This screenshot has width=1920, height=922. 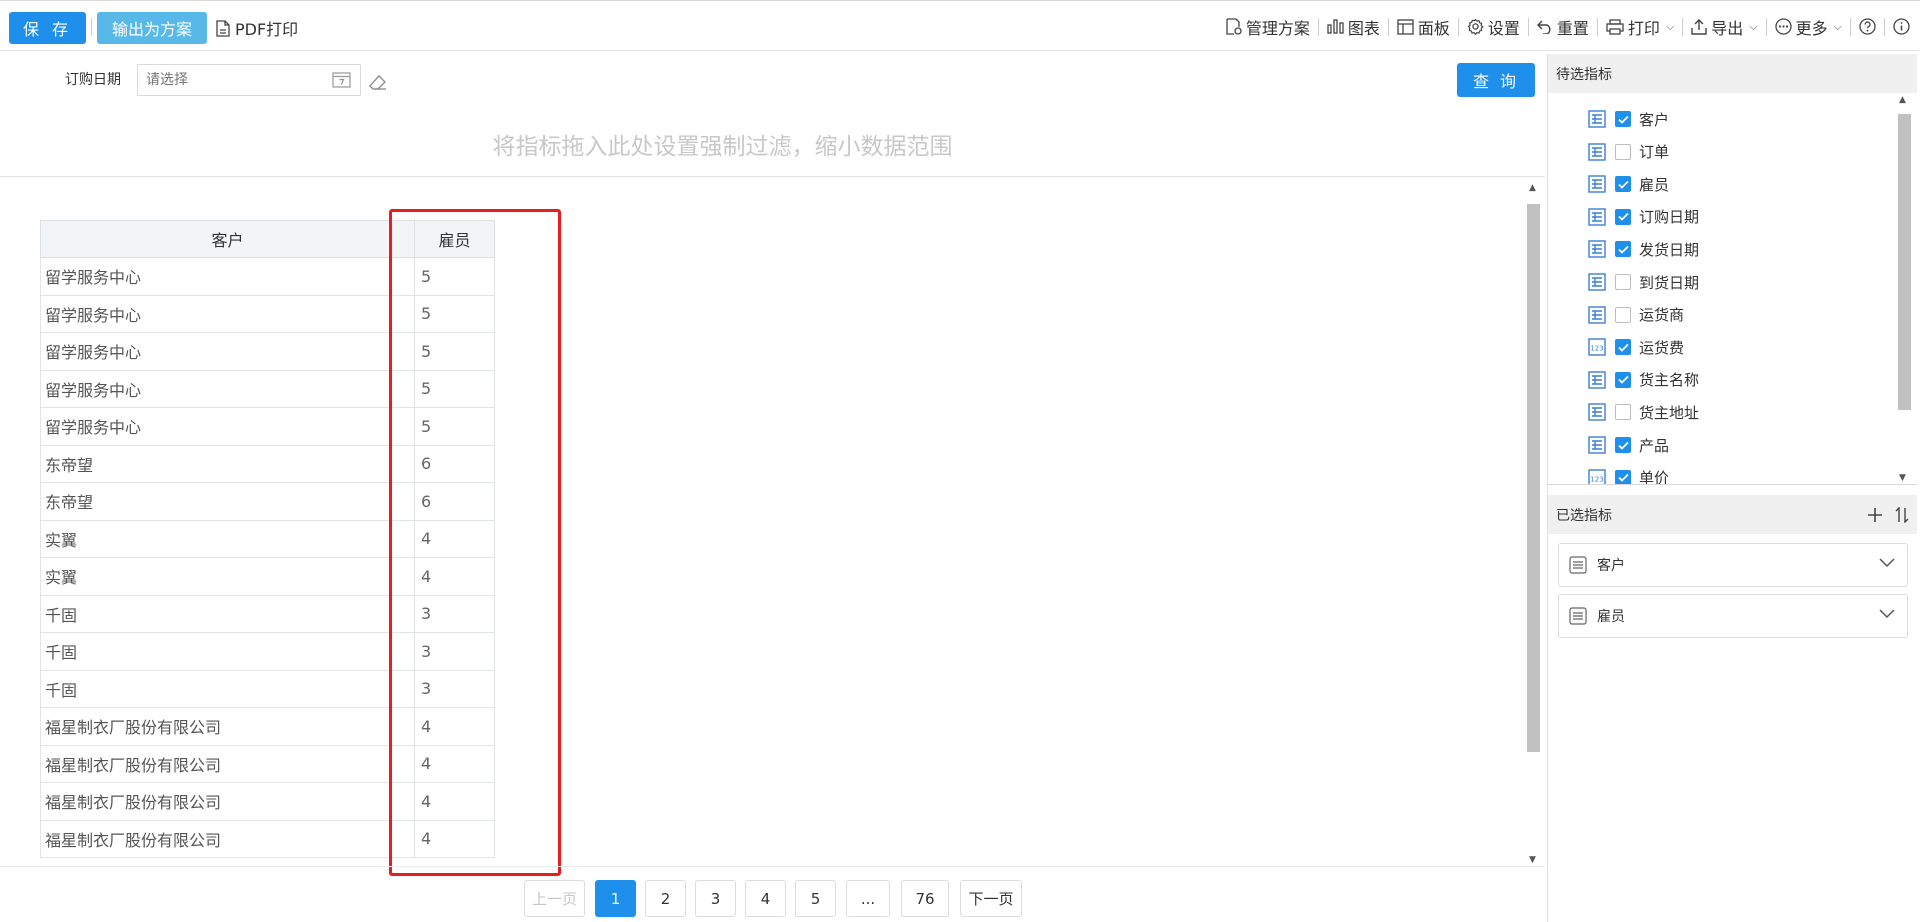 What do you see at coordinates (1888, 514) in the screenshot?
I see `selected-fields-actions` at bounding box center [1888, 514].